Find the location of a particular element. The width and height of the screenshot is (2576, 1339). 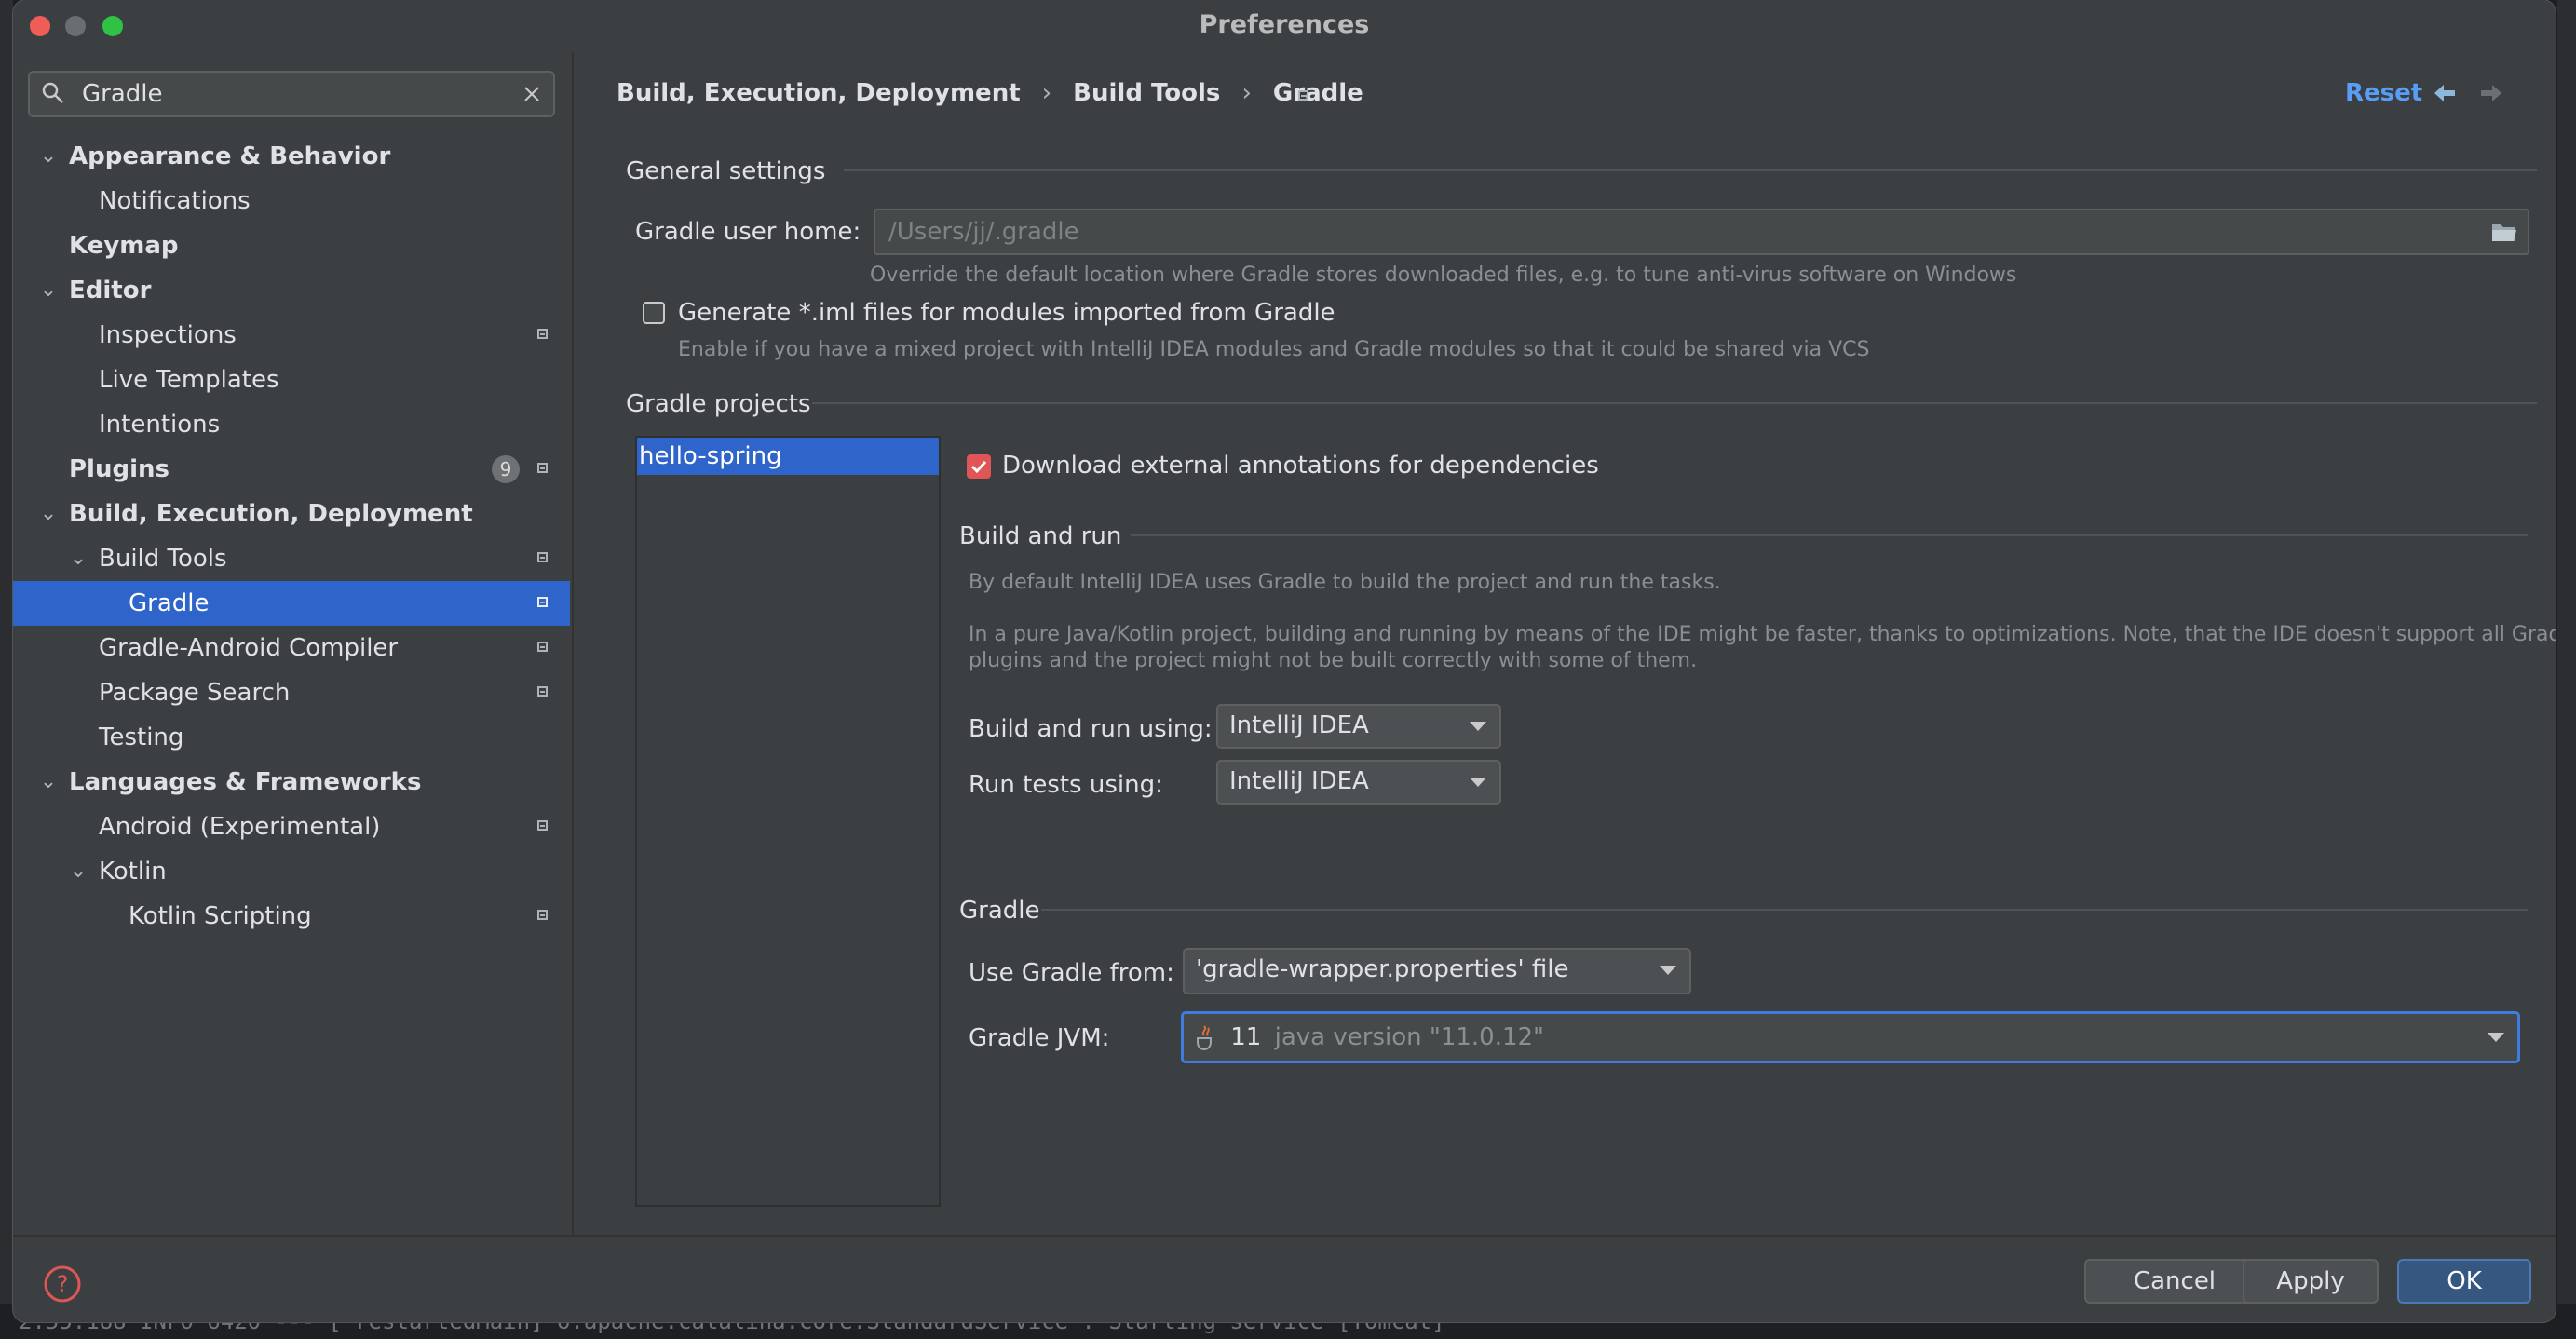

list-item: hello-spring is located at coordinates (788, 456).